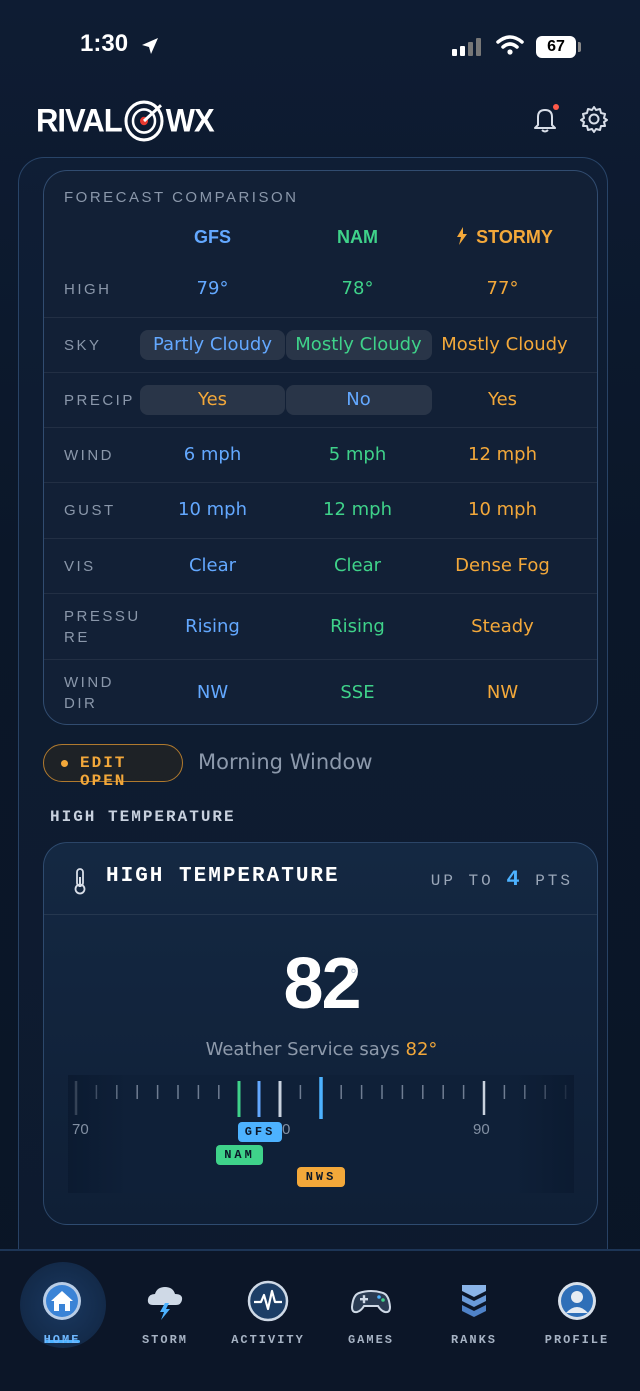  I want to click on gfs-value: 10 mph, so click(212, 509).